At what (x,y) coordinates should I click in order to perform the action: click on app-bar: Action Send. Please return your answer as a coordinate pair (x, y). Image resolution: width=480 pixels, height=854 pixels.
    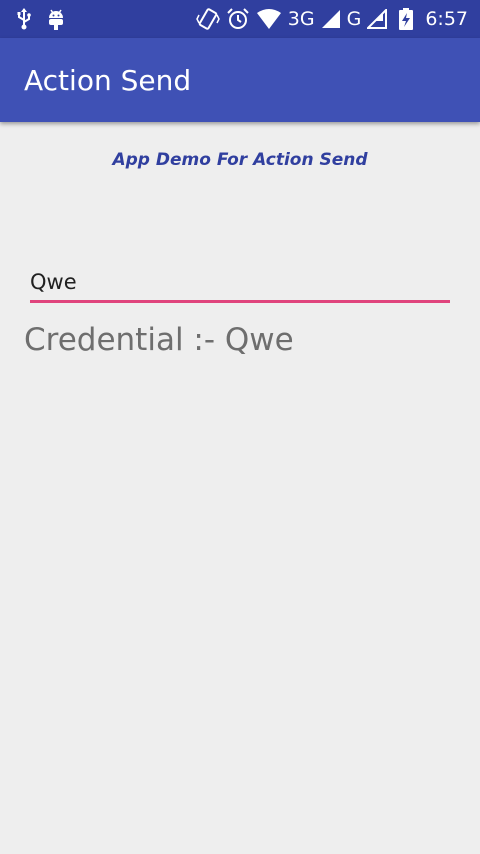
    Looking at the image, I should click on (240, 80).